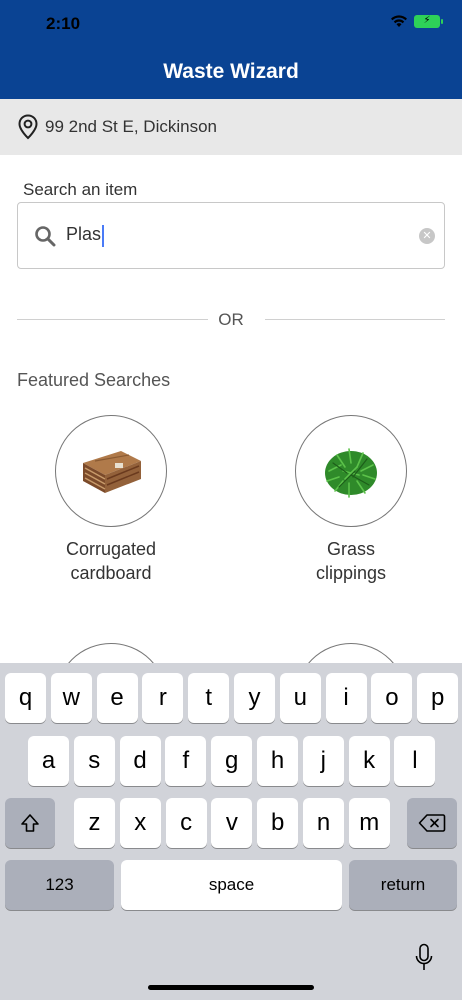 The image size is (462, 1000). Describe the element at coordinates (278, 823) in the screenshot. I see `key-b: b` at that location.